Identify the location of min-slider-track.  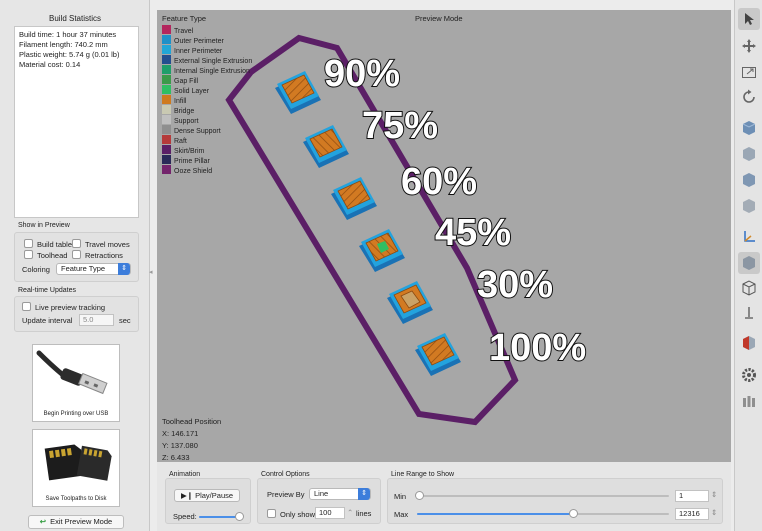
(543, 496).